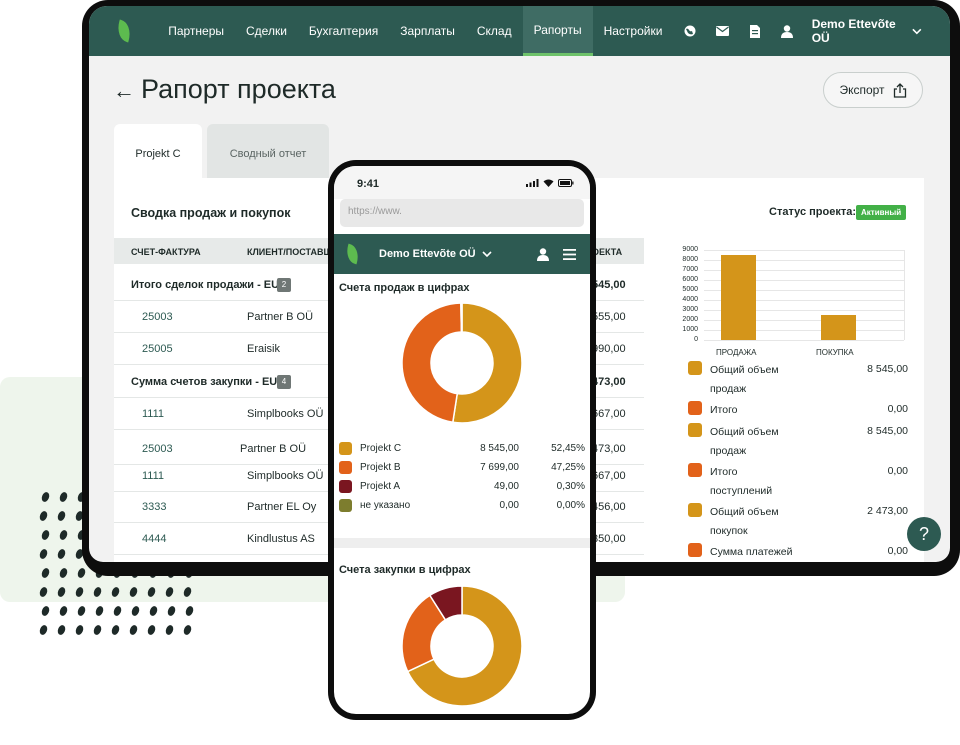 The width and height of the screenshot is (960, 745). I want to click on company-switcher: Demo Ettevõte OÜ, so click(867, 31).